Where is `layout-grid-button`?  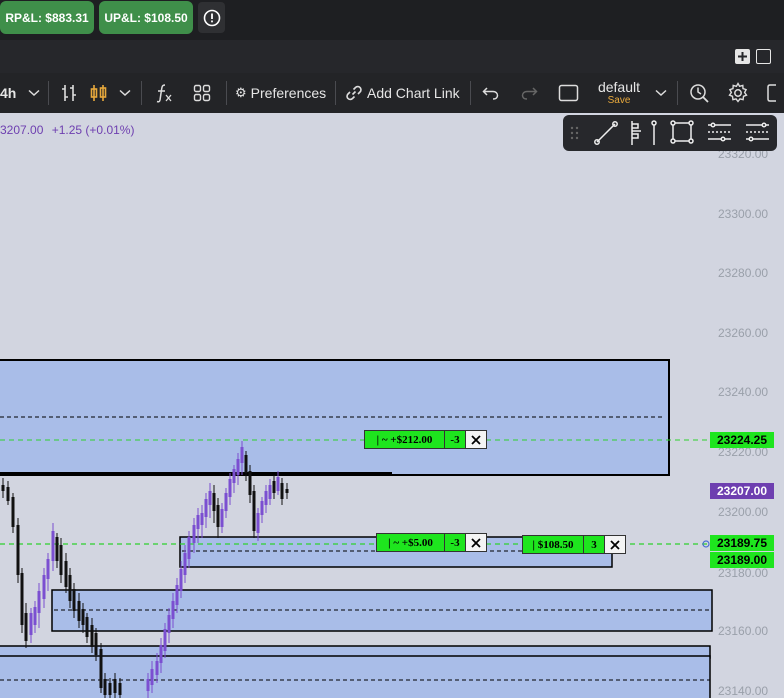 layout-grid-button is located at coordinates (202, 93).